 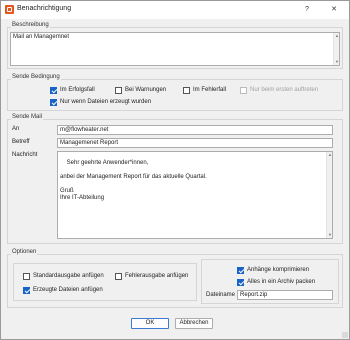 I want to click on checkbox-bei-warnungen: Bei Warnungen, so click(x=140, y=90).